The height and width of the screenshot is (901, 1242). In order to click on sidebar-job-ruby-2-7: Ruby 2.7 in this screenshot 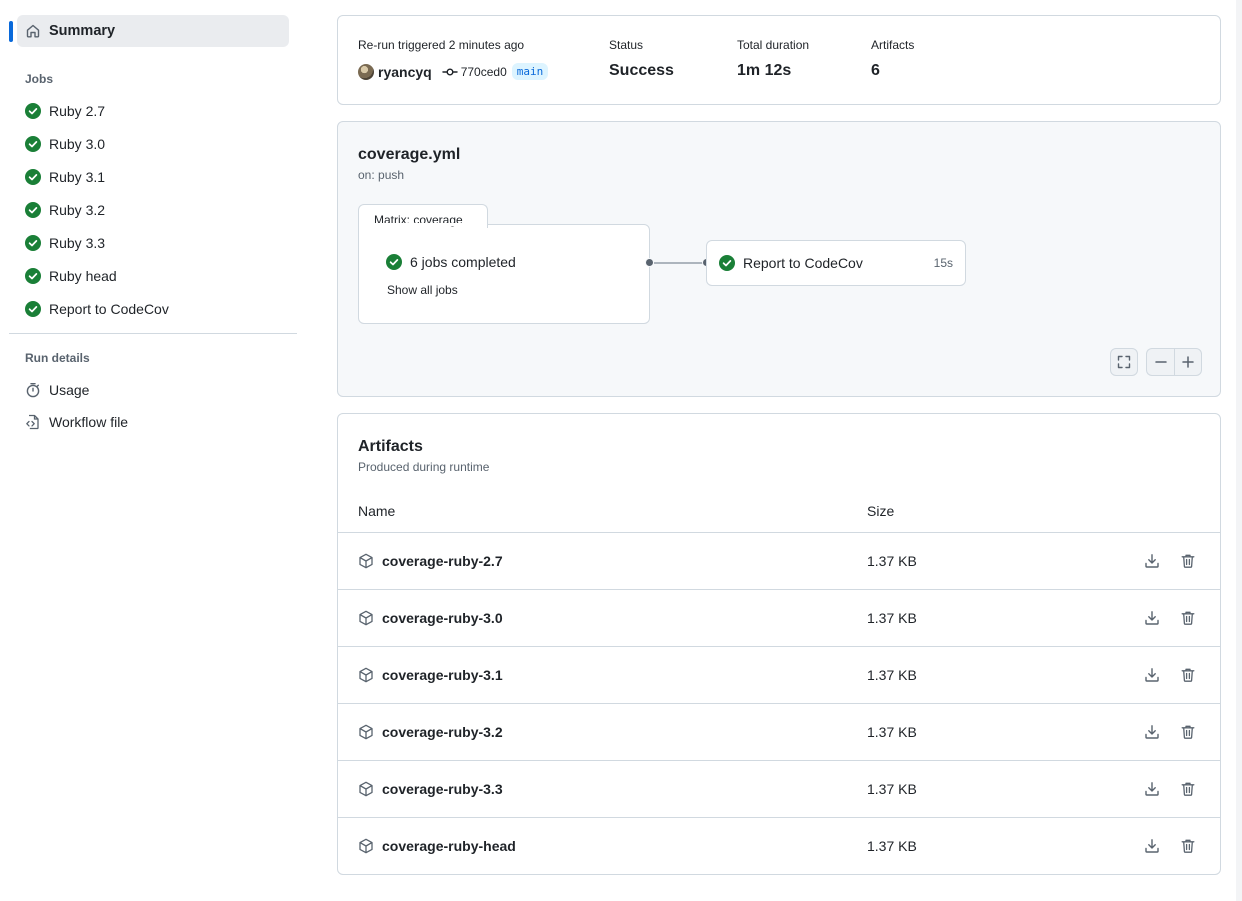, I will do `click(65, 111)`.